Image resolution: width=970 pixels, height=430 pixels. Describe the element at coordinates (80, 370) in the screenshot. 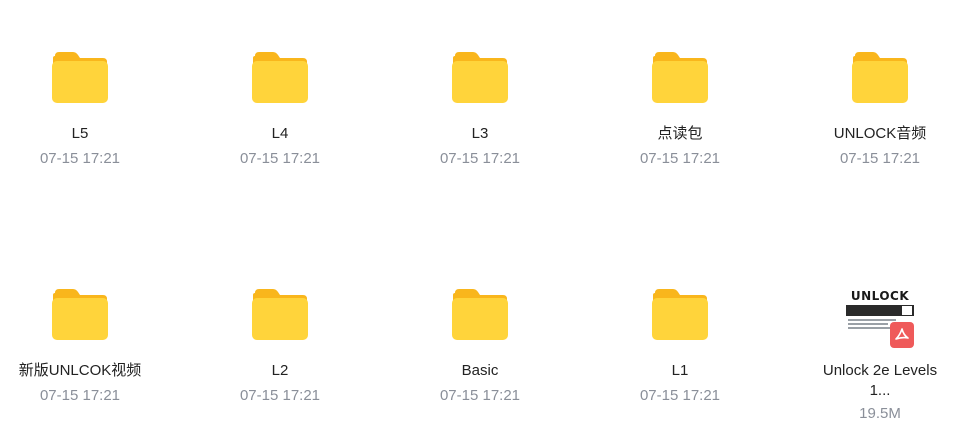

I see `folder-name: 新版UNLCOK视频` at that location.